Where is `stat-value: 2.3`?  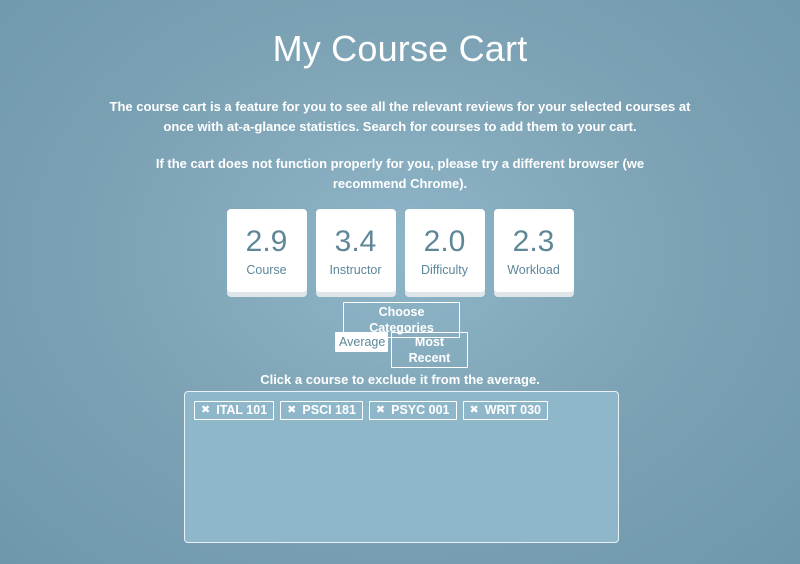
stat-value: 2.3 is located at coordinates (533, 241).